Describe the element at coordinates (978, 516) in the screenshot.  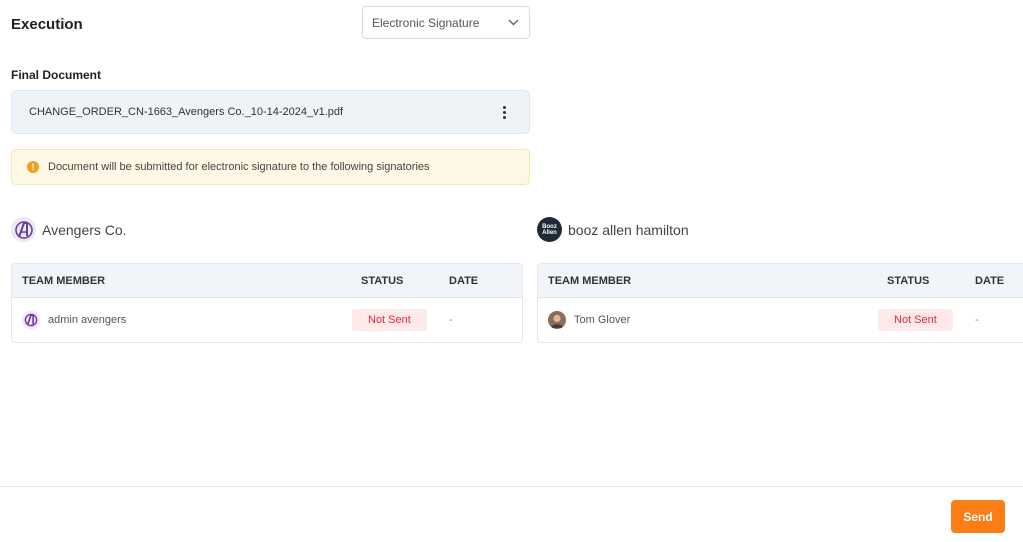
I see `send-button: Send` at that location.